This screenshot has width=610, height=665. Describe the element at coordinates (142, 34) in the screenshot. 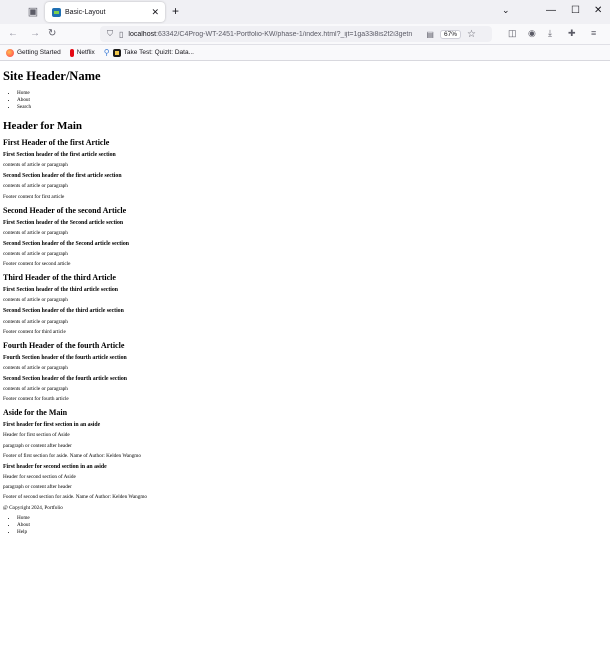

I see `url-host: localhost` at that location.